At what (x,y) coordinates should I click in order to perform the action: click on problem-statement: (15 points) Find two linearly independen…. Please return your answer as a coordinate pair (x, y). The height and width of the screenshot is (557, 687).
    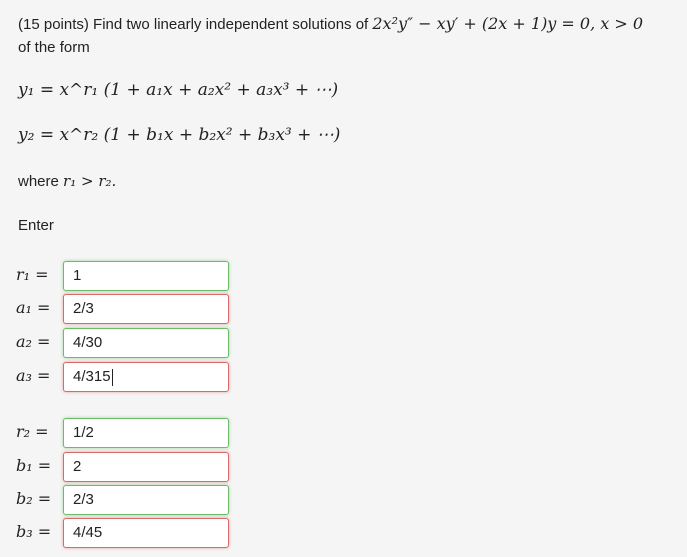
    Looking at the image, I should click on (330, 35).